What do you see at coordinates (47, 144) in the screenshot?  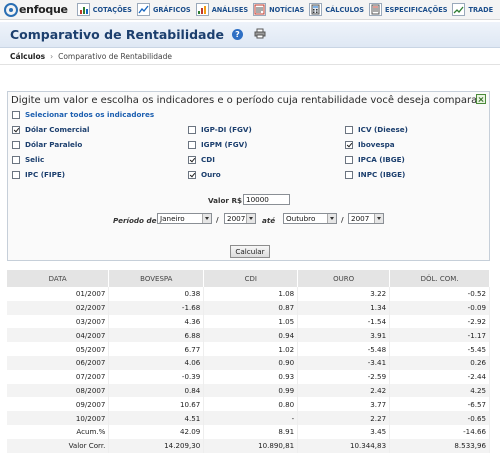 I see `indicator-dolar-paralelo: Dólar Paralelo` at bounding box center [47, 144].